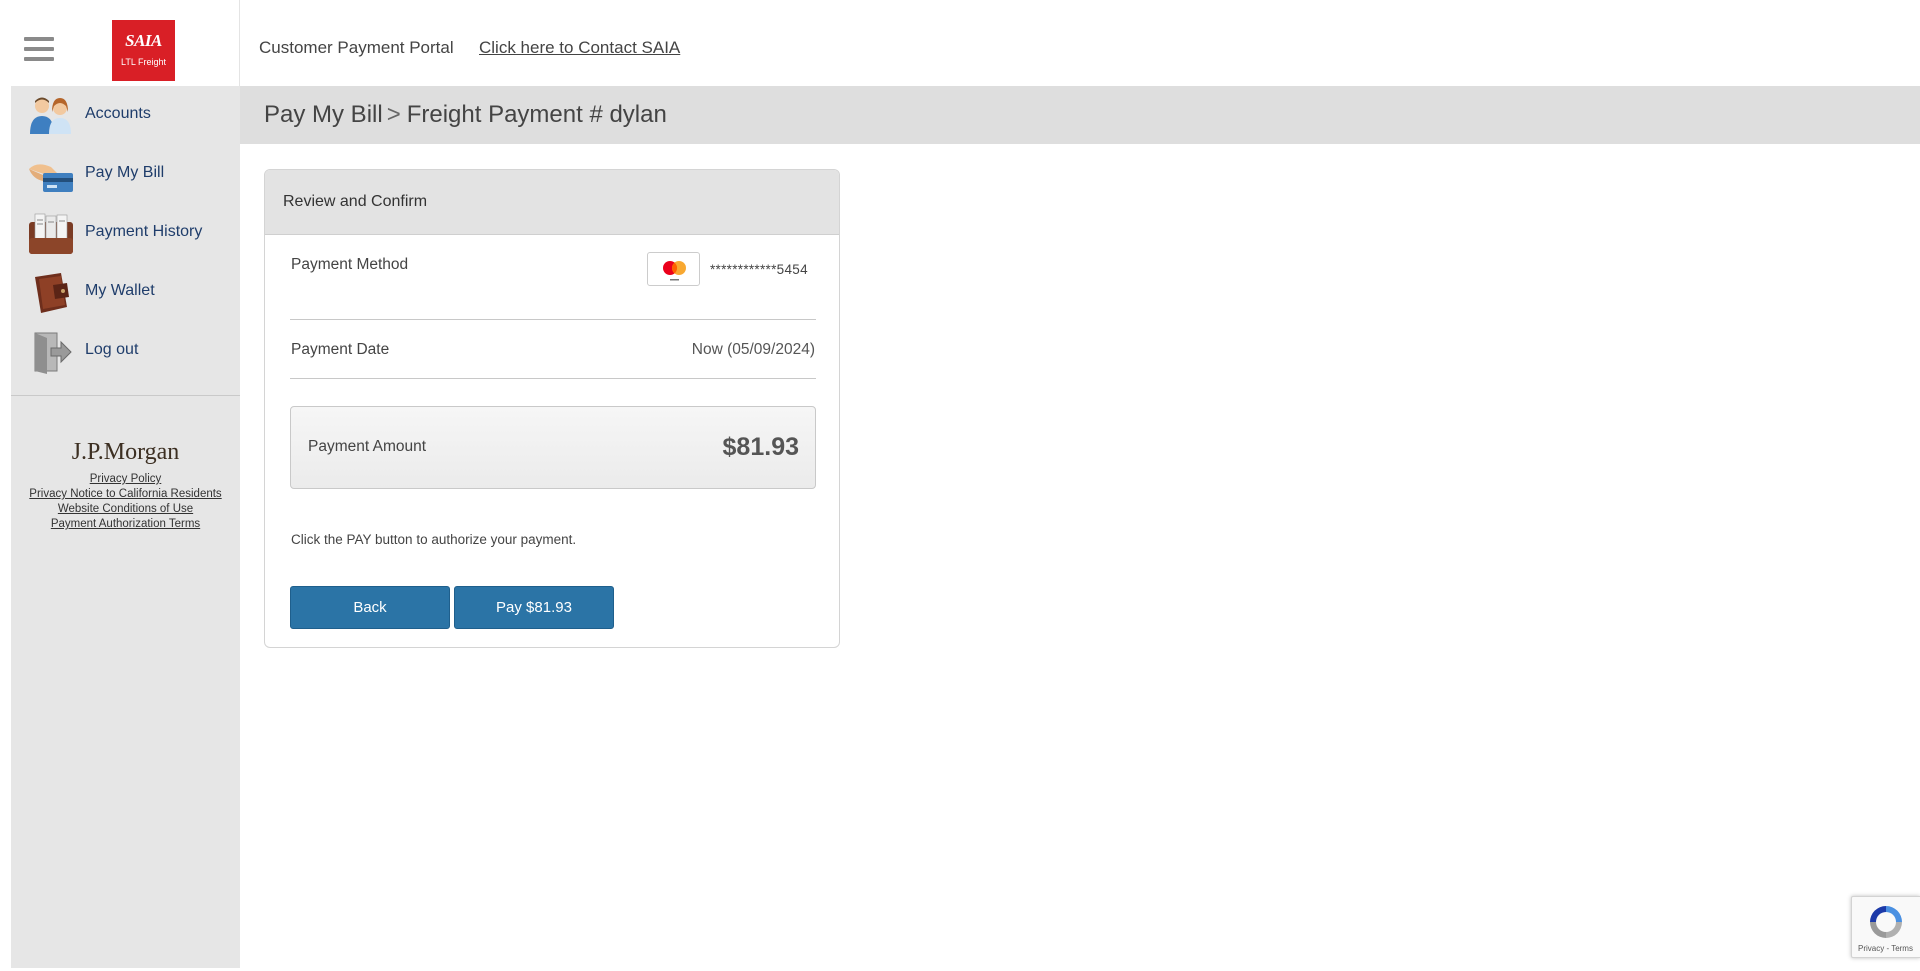 The height and width of the screenshot is (971, 1920). I want to click on sidebar-item-payment-history: Payment History, so click(125, 232).